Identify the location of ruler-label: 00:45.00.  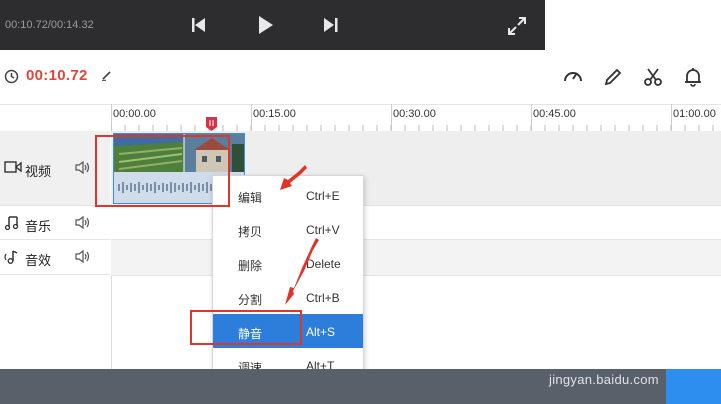
(554, 114).